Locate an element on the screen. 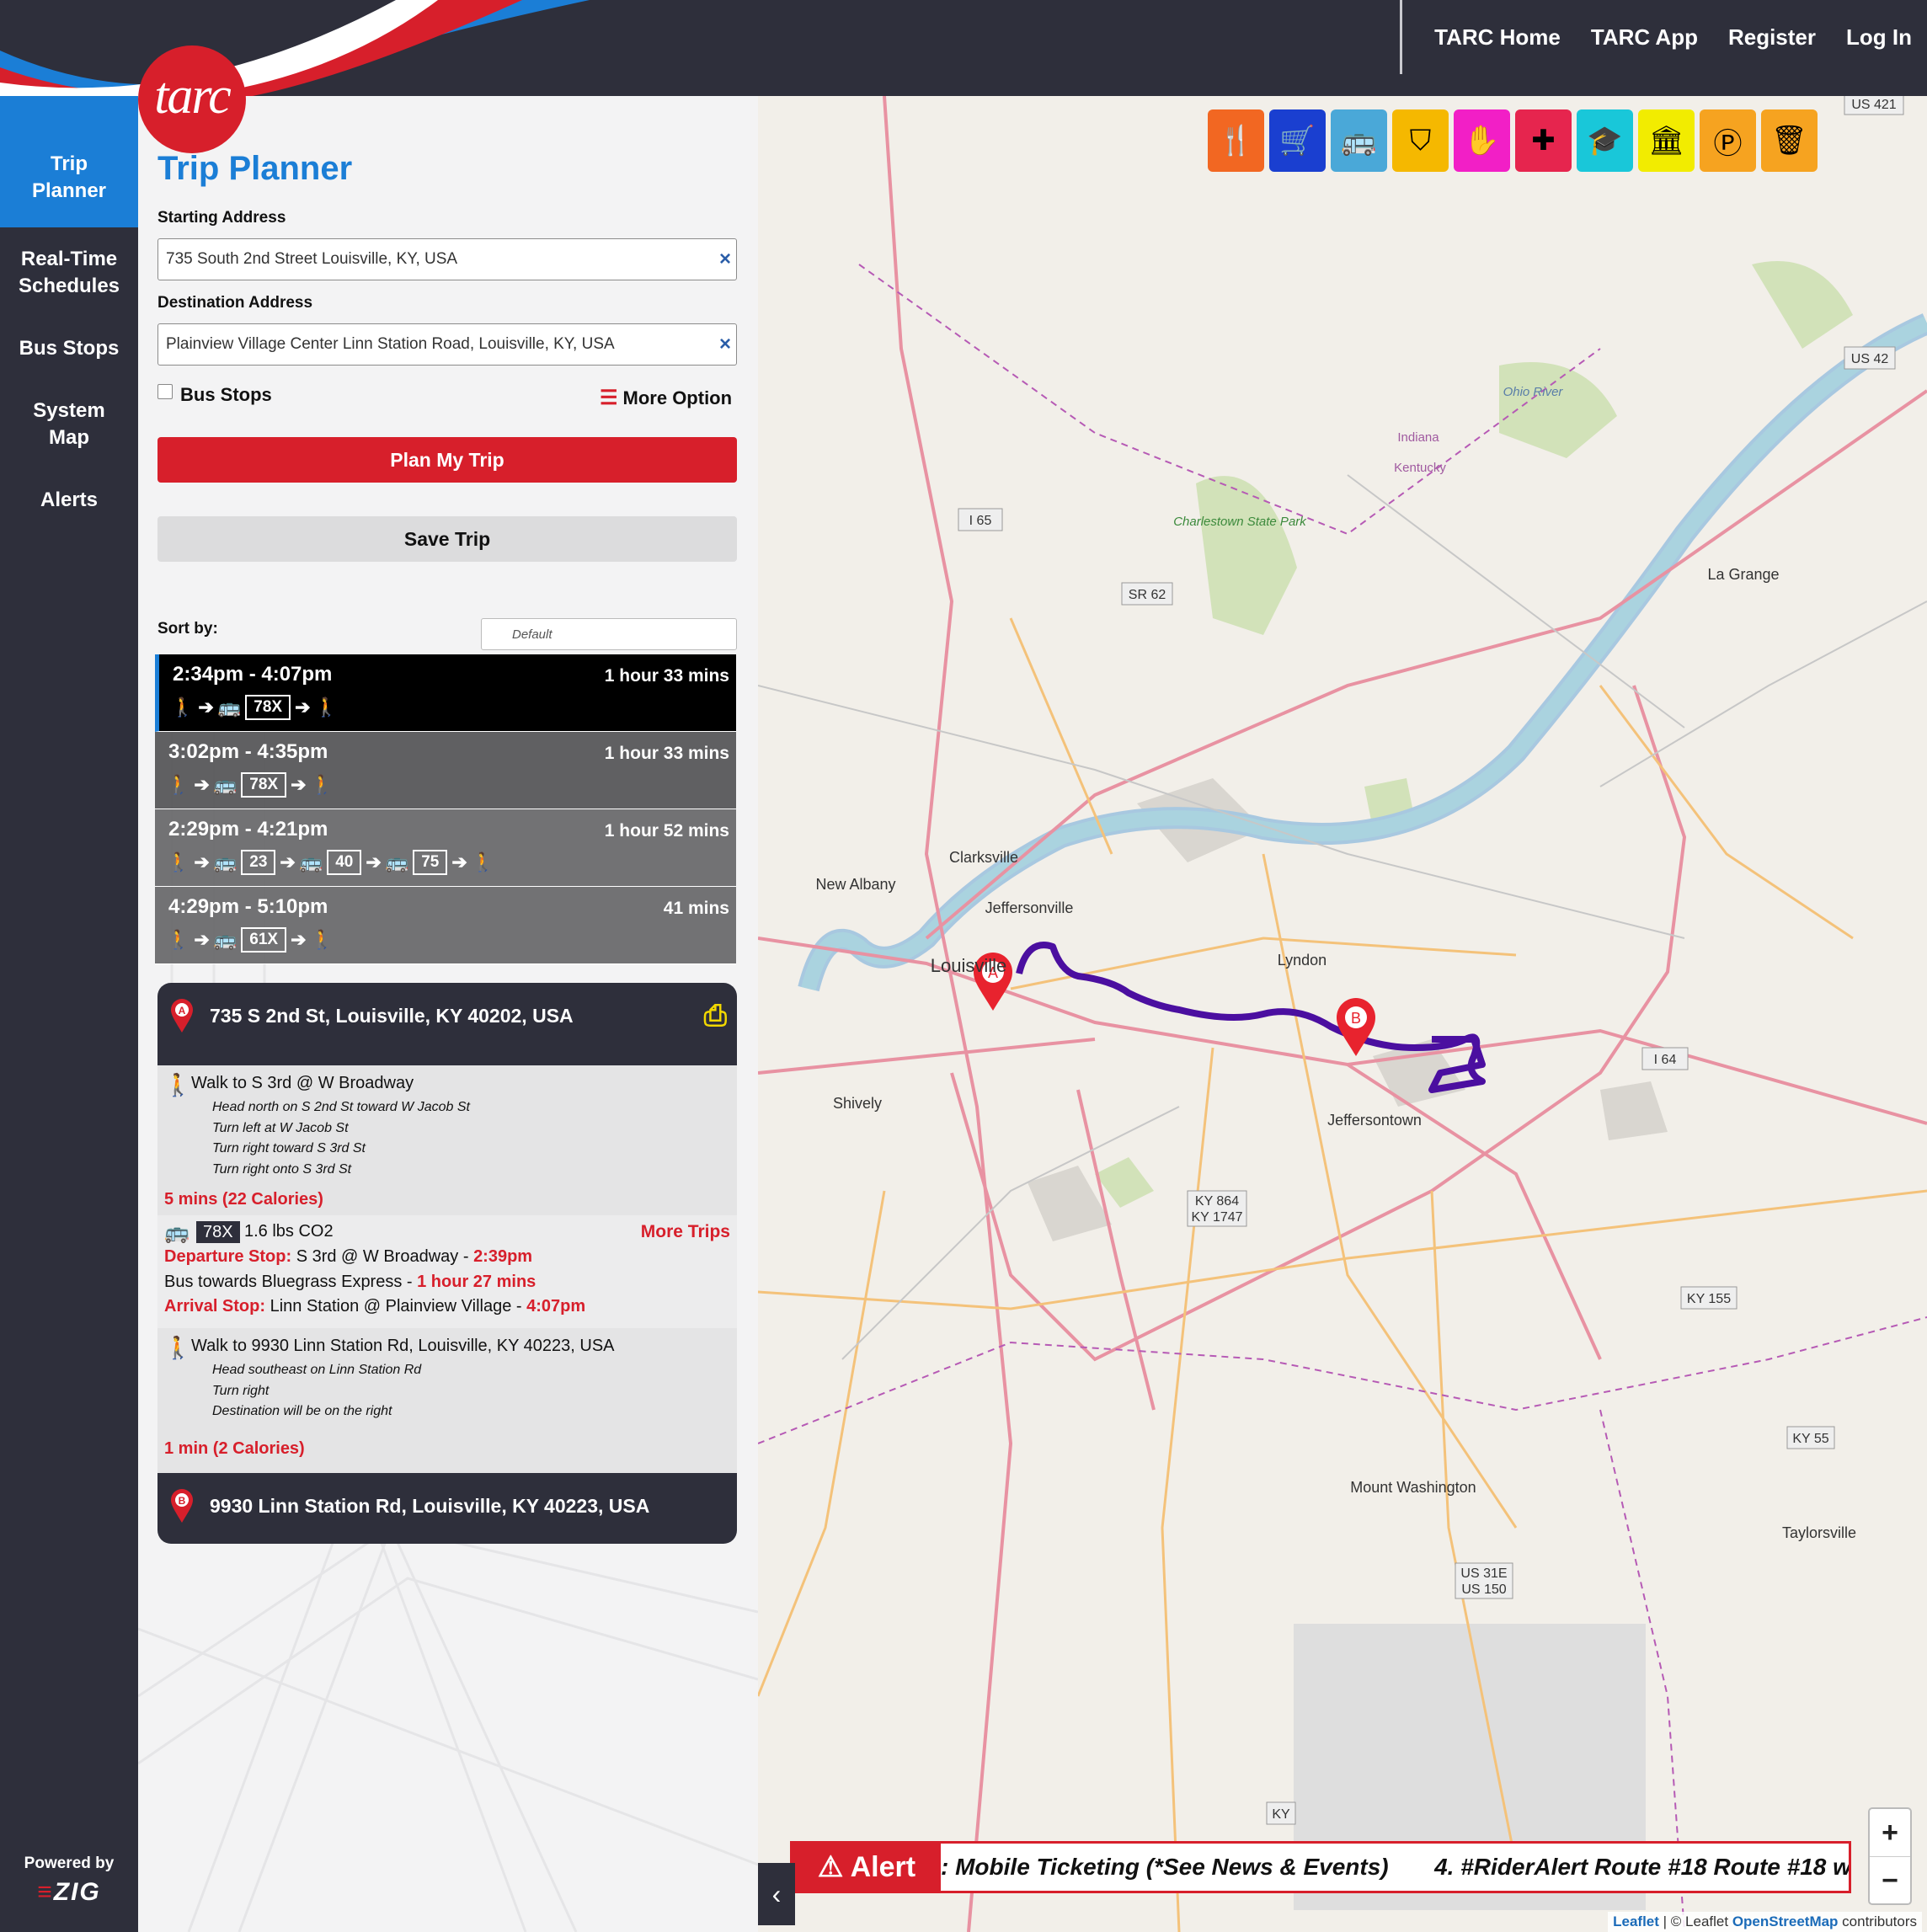  poi-shopping-cart-button: 🛒 is located at coordinates (1297, 140).